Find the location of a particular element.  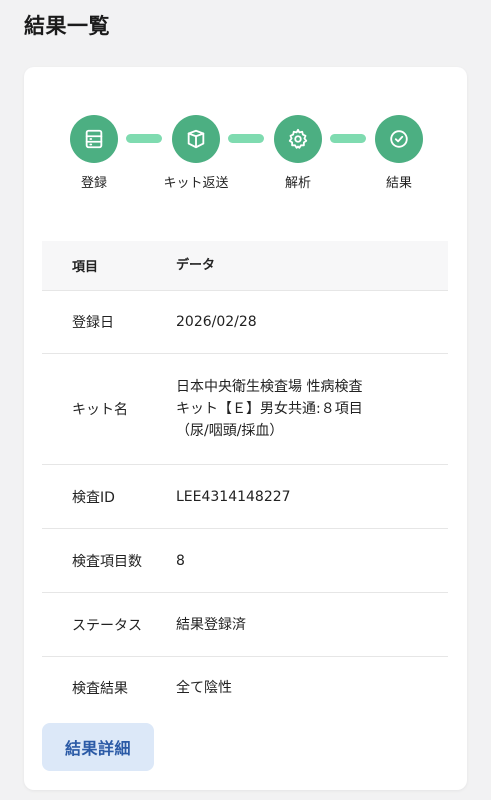

kit-name-line: 日本中央衛生検査場 性病検査 is located at coordinates (269, 387).